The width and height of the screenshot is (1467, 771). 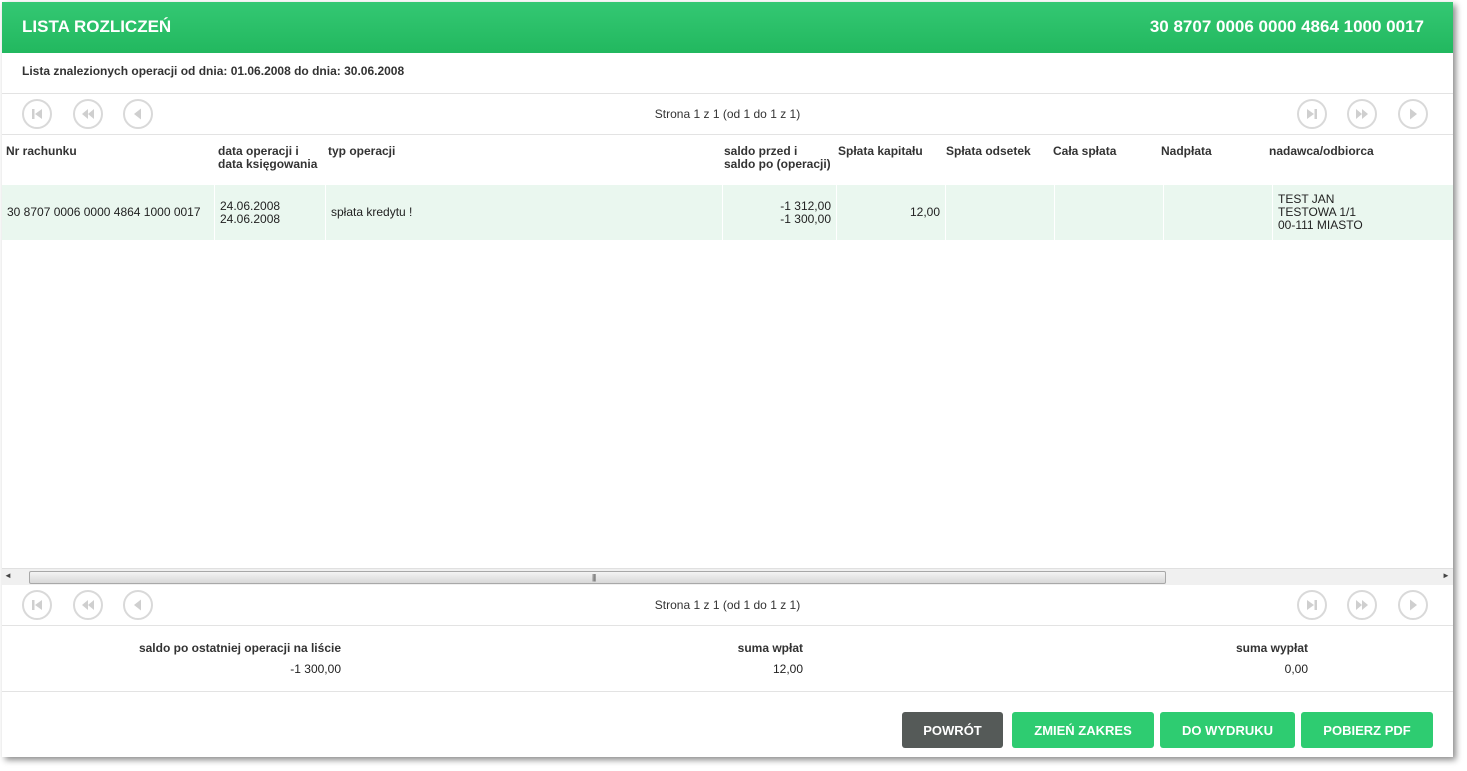 What do you see at coordinates (270, 212) in the screenshot?
I see `cell-dates: 24.06.2008 24.06.2008` at bounding box center [270, 212].